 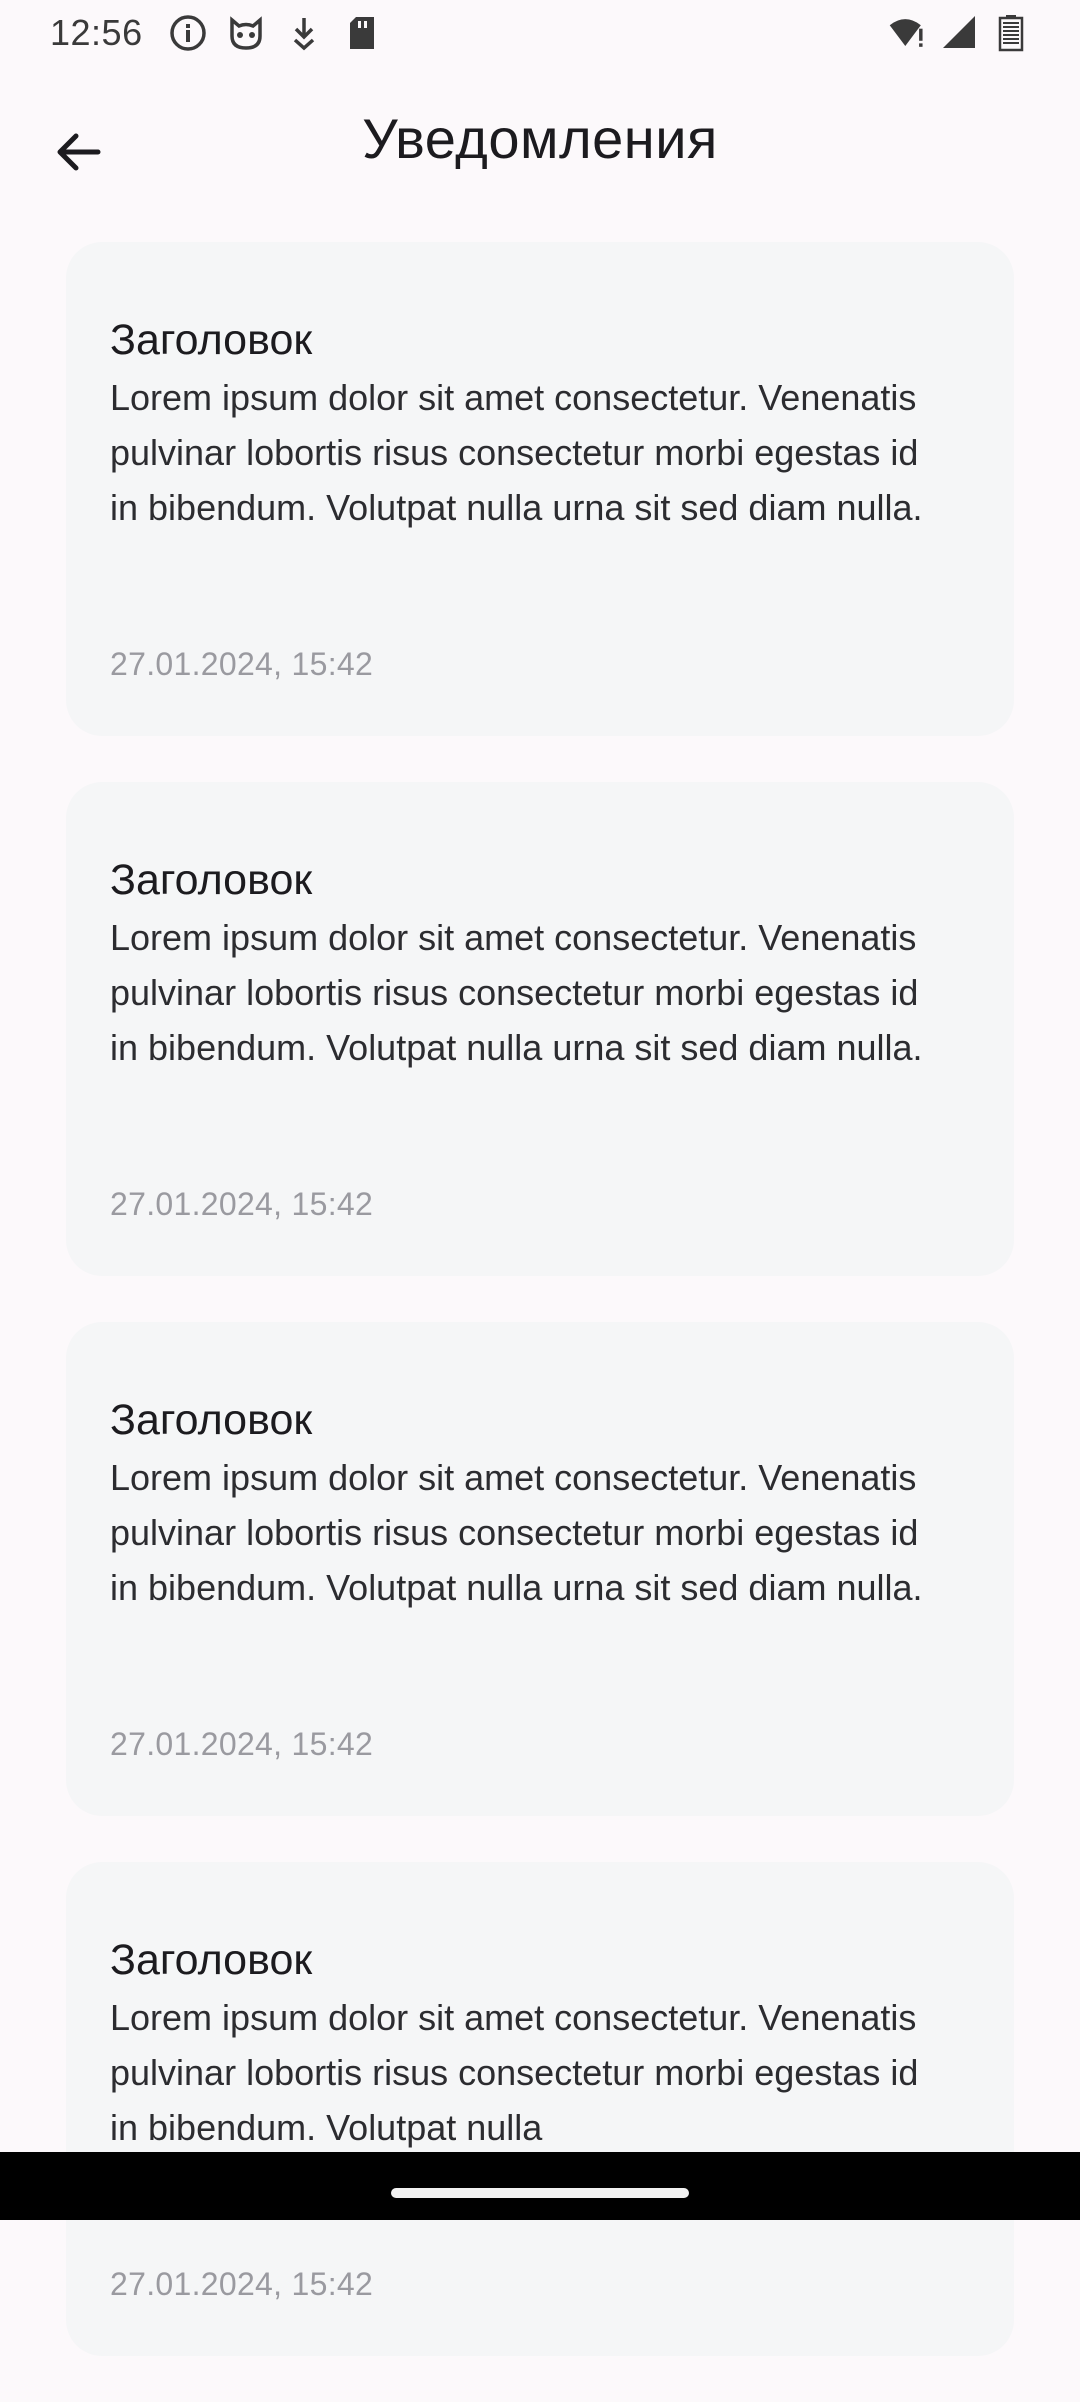 I want to click on page-title: Уведомления, so click(x=540, y=138).